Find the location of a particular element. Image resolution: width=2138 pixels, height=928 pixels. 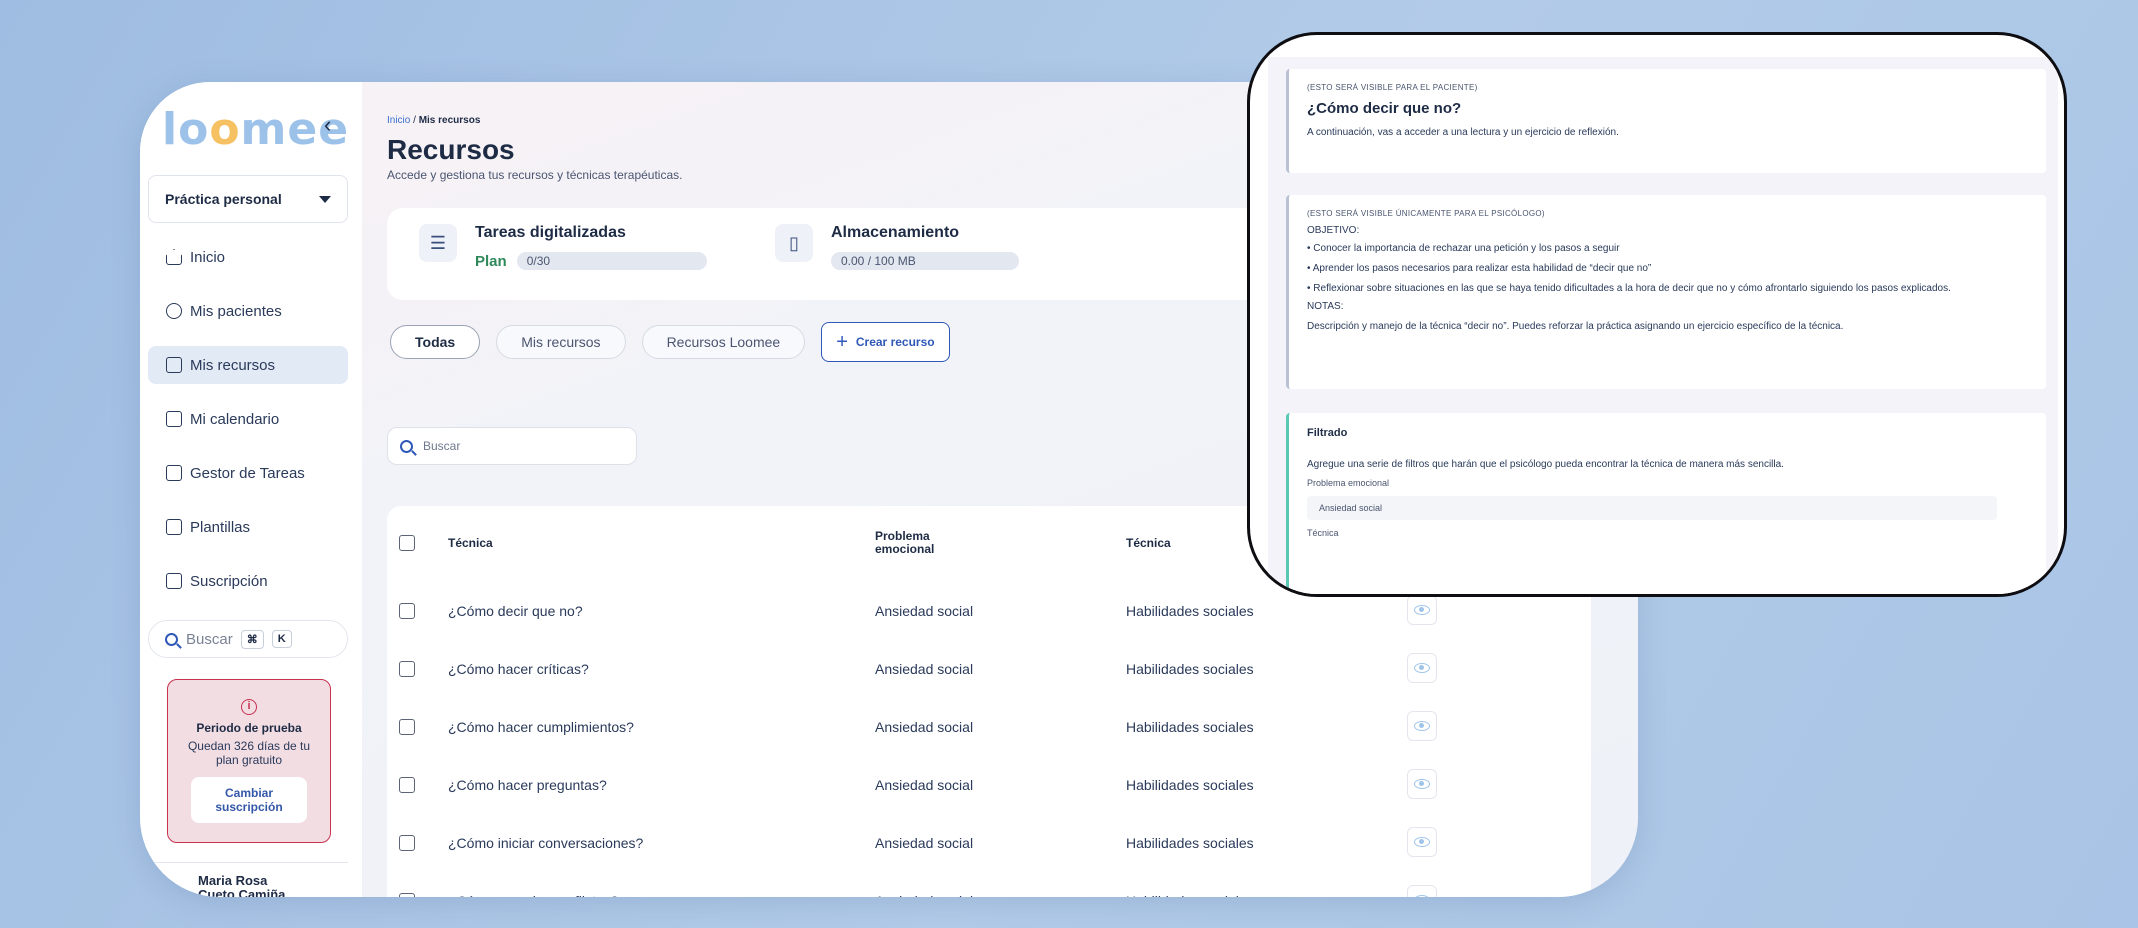

shortcut-cmd-key: ⌘ is located at coordinates (252, 639).